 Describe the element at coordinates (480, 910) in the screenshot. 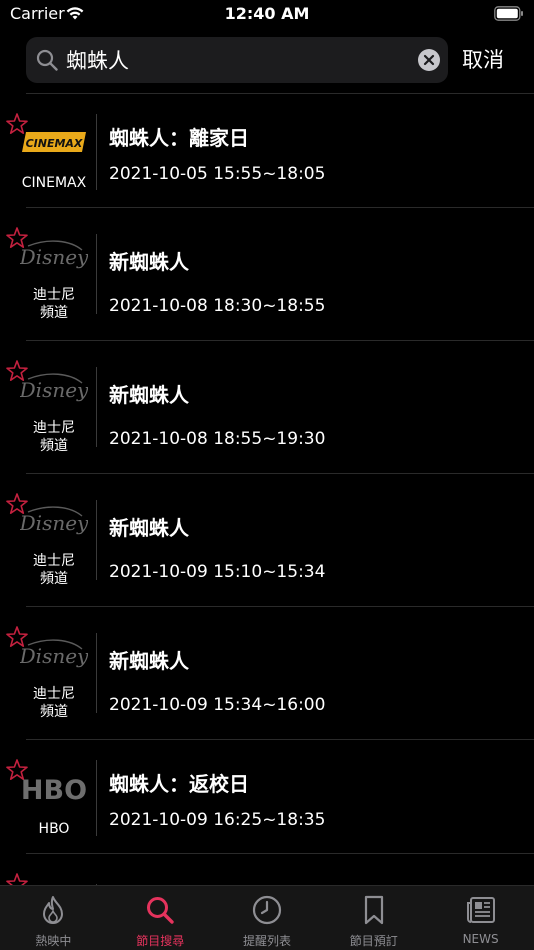

I see `newspaper-icon` at that location.